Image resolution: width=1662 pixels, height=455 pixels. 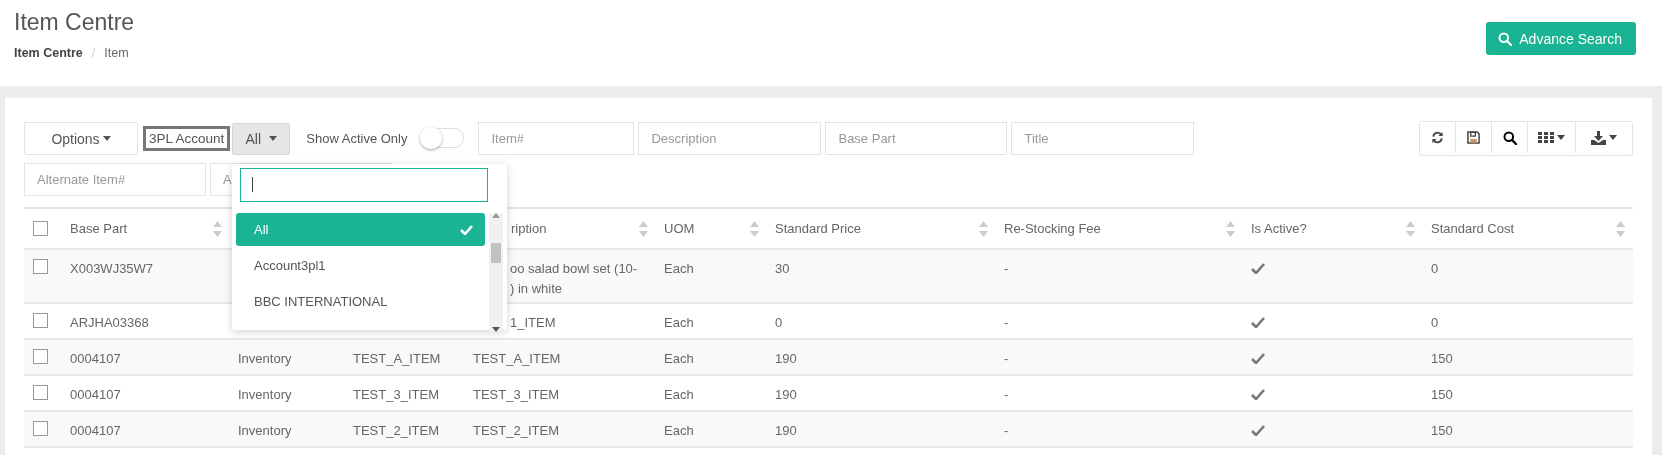 I want to click on scroll-up-icon, so click(x=496, y=215).